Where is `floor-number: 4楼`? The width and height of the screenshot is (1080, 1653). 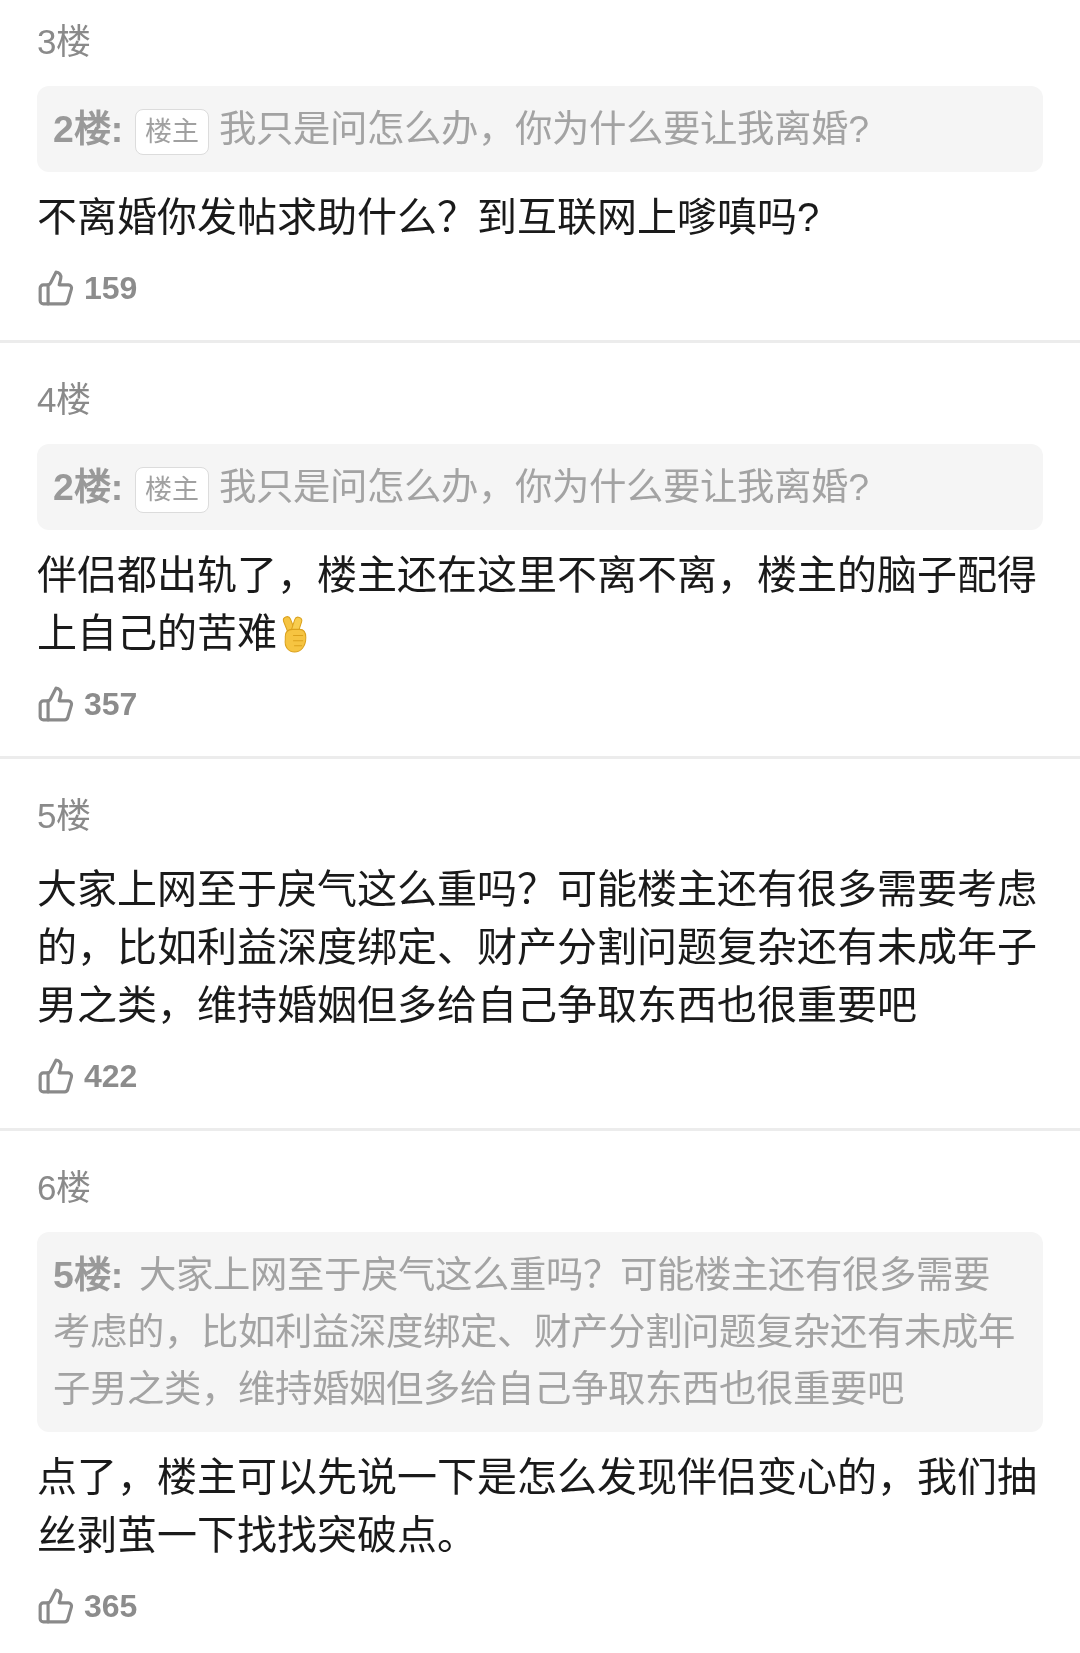
floor-number: 4楼 is located at coordinates (64, 400).